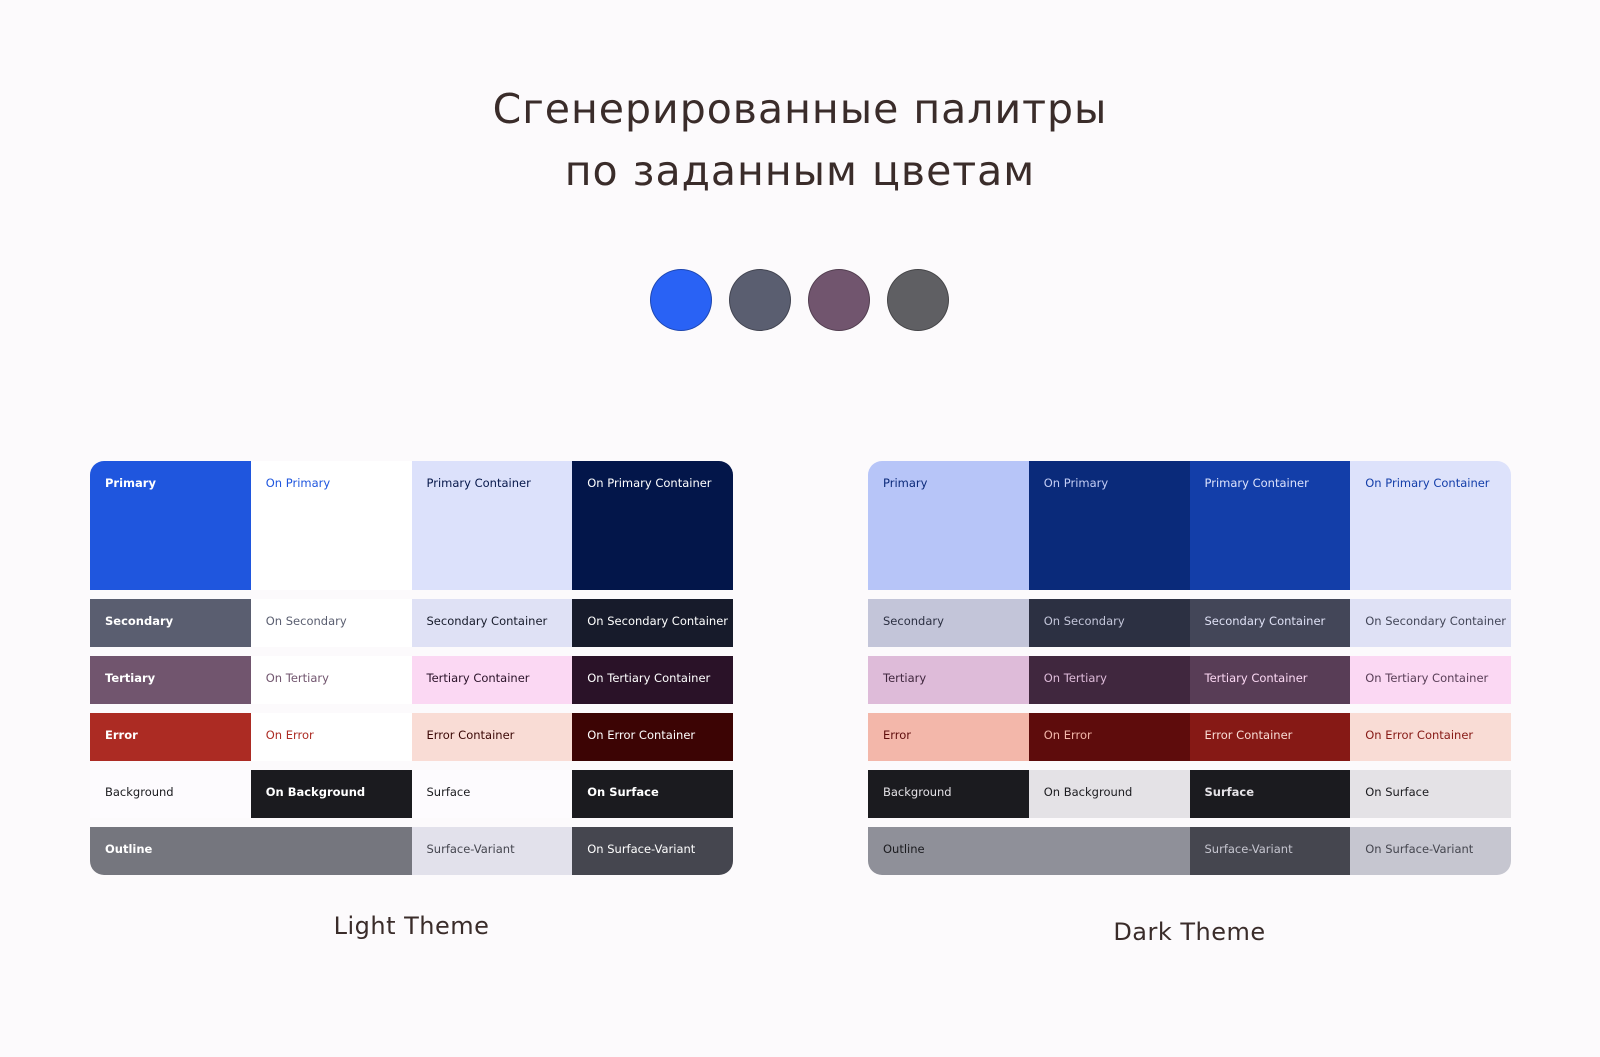  What do you see at coordinates (1189, 932) in the screenshot?
I see `dark-theme-caption: Dark Theme` at bounding box center [1189, 932].